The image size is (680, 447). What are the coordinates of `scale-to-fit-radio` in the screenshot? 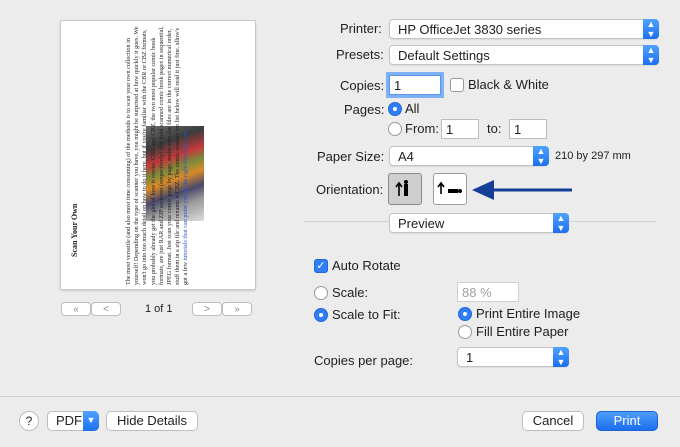 It's located at (321, 315).